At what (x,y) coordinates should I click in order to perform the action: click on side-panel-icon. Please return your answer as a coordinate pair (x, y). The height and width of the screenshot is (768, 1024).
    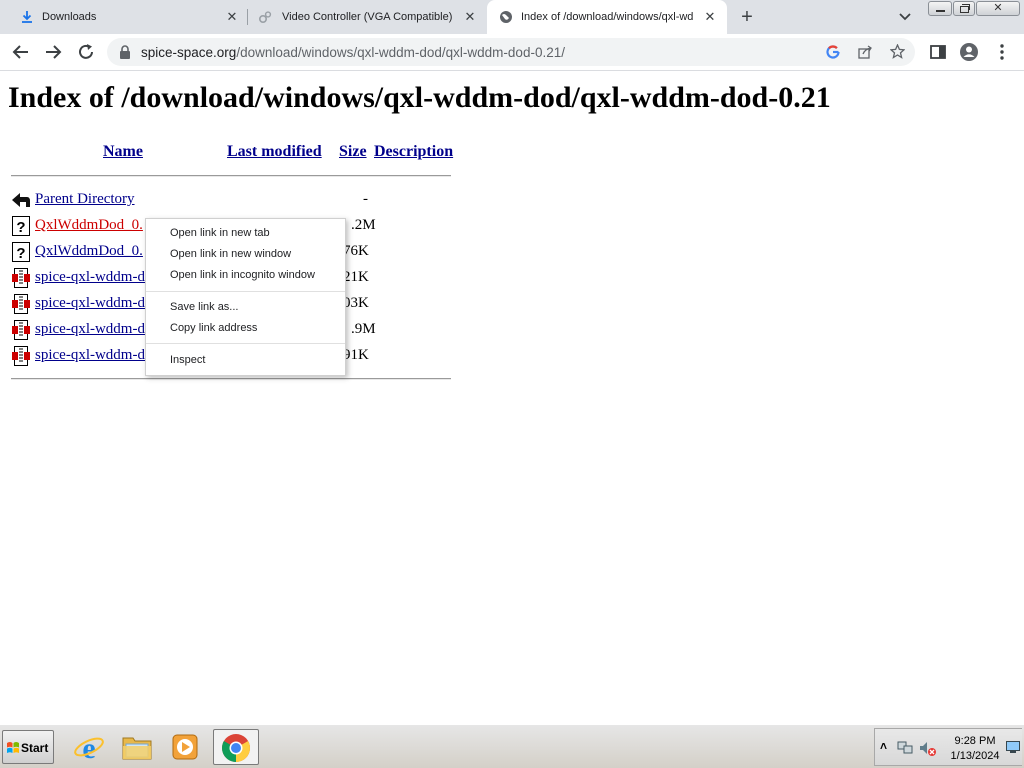
    Looking at the image, I should click on (938, 52).